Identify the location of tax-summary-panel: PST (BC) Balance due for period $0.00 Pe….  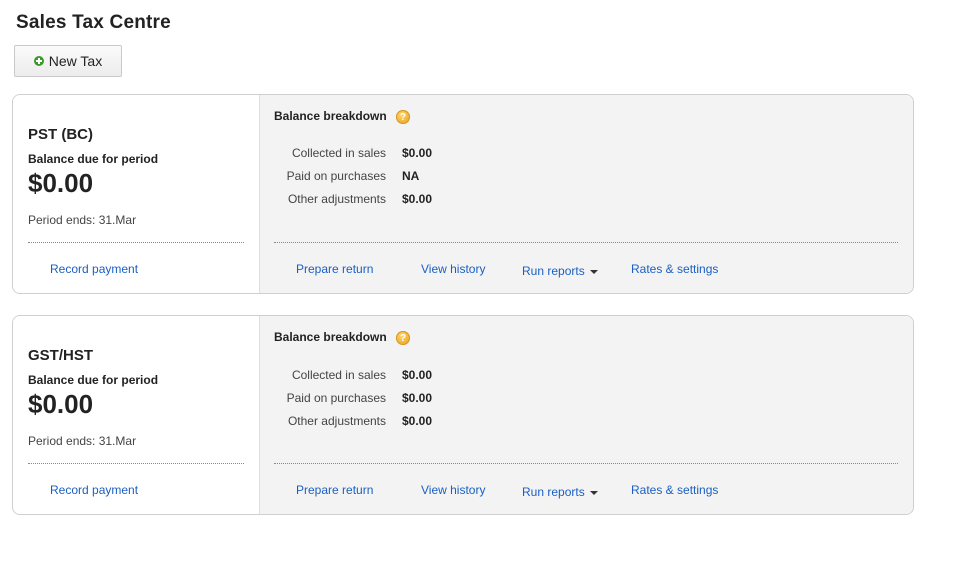
(136, 194).